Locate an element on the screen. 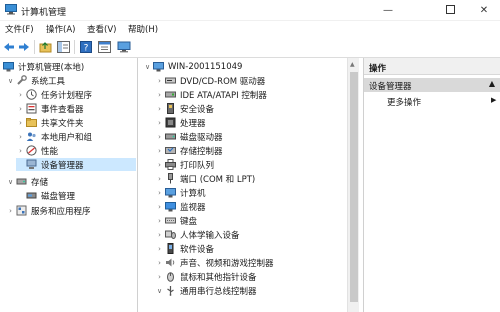 The image size is (500, 312). device-root: ∨ WIN-2001151049 is located at coordinates (192, 66).